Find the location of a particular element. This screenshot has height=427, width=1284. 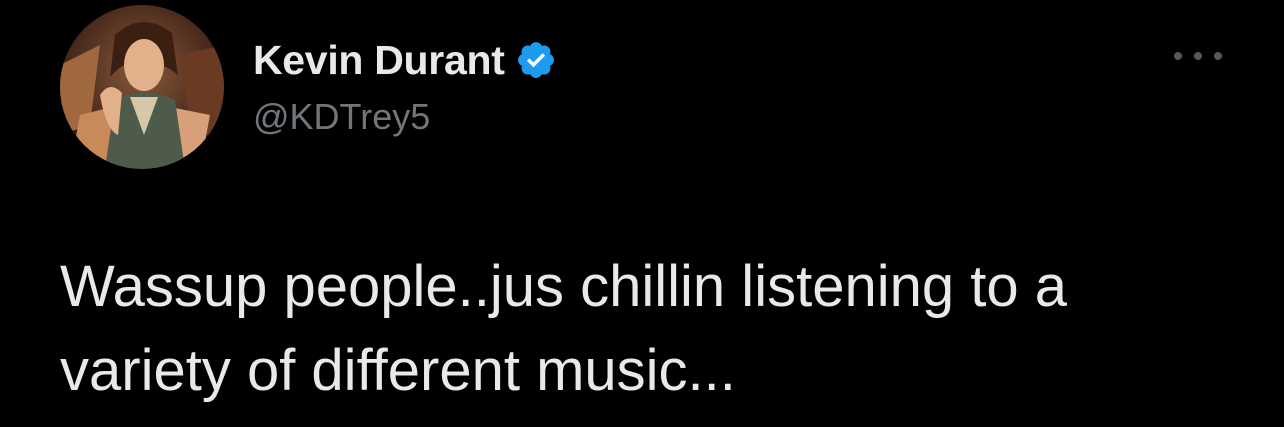

more-options-icon is located at coordinates (1198, 56).